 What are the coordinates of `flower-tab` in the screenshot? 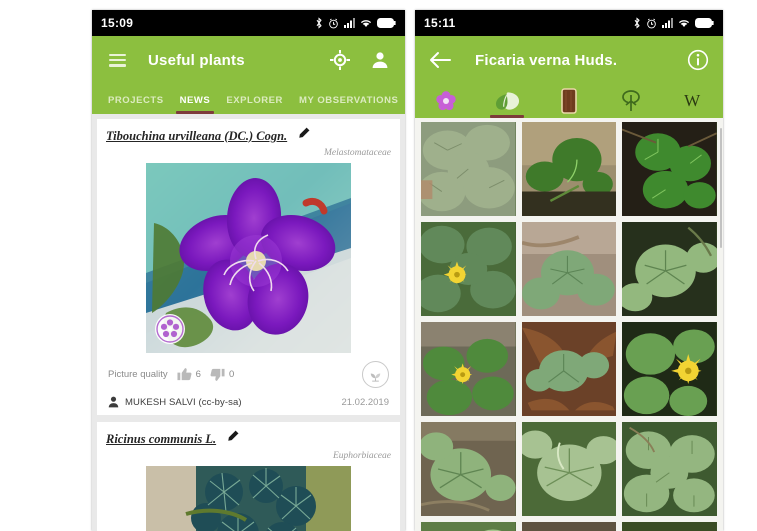 It's located at (446, 101).